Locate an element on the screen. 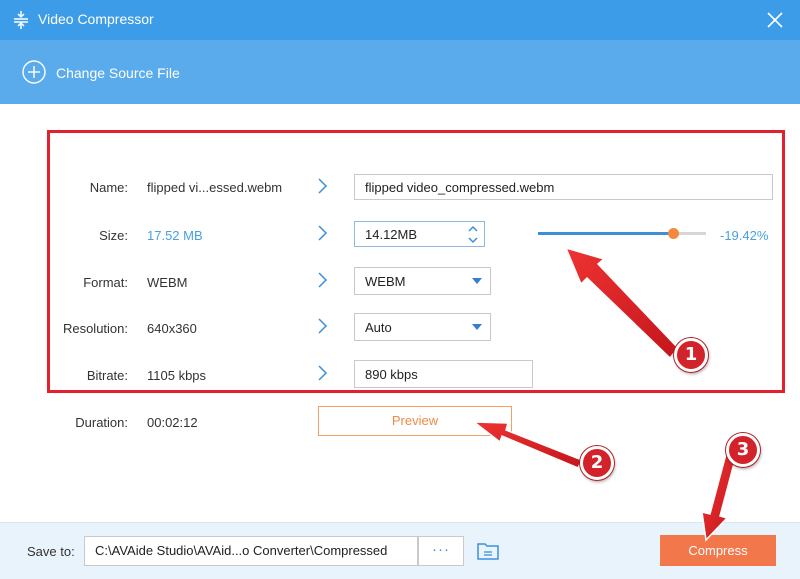  original-bitrate: 1105 kbps is located at coordinates (177, 375).